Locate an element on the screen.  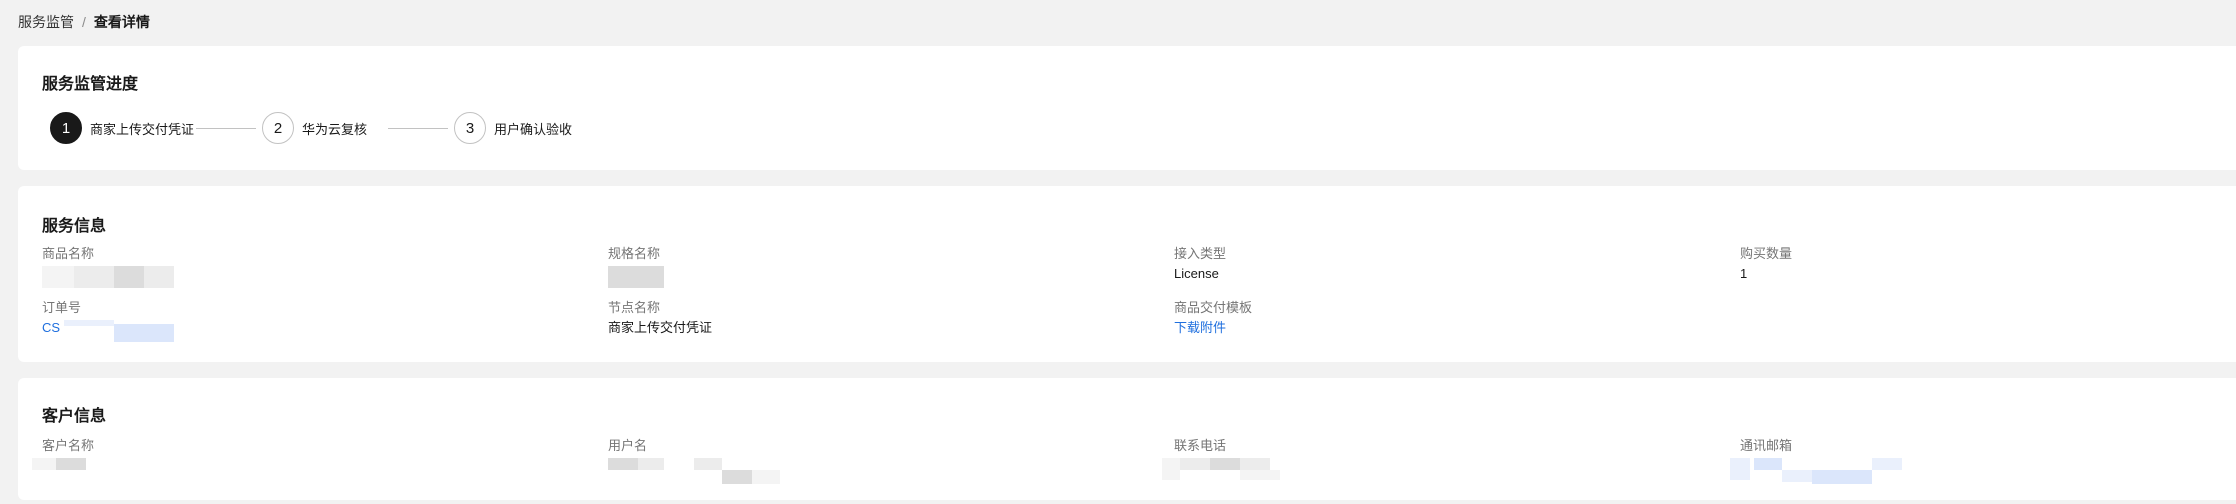
node-name-label: 节点名称 is located at coordinates (634, 307).